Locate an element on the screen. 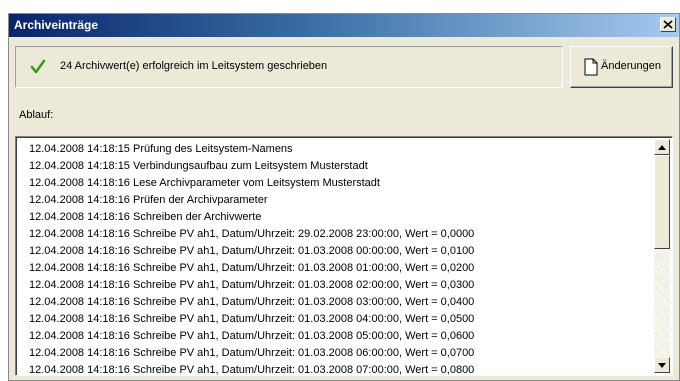  document-icon is located at coordinates (591, 67).